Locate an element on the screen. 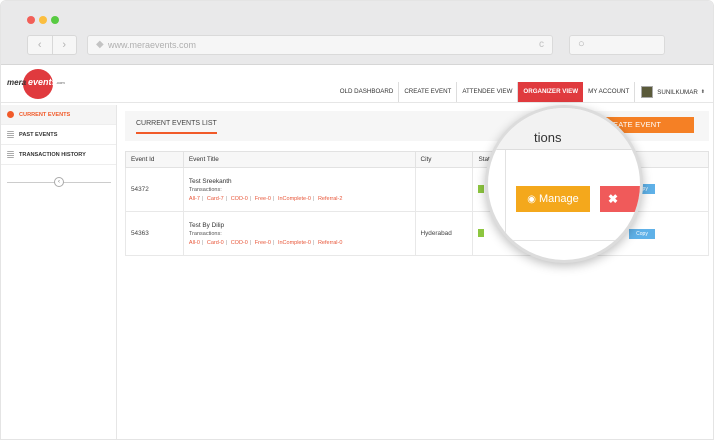 This screenshot has width=714, height=440. event-id: 54363 is located at coordinates (154, 233).